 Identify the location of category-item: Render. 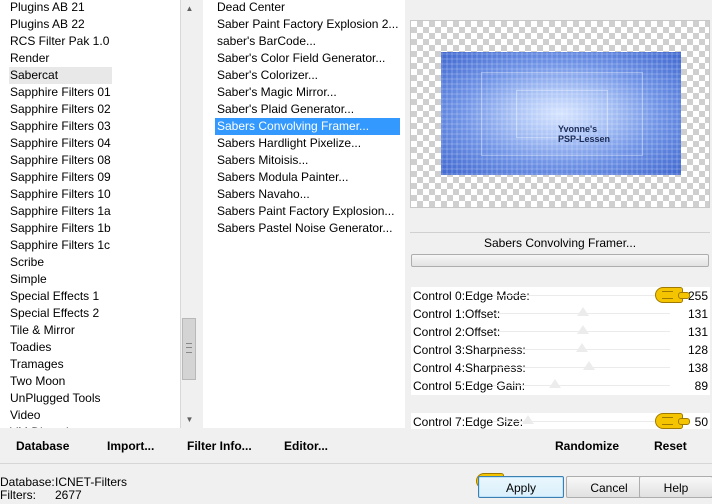
(60, 58).